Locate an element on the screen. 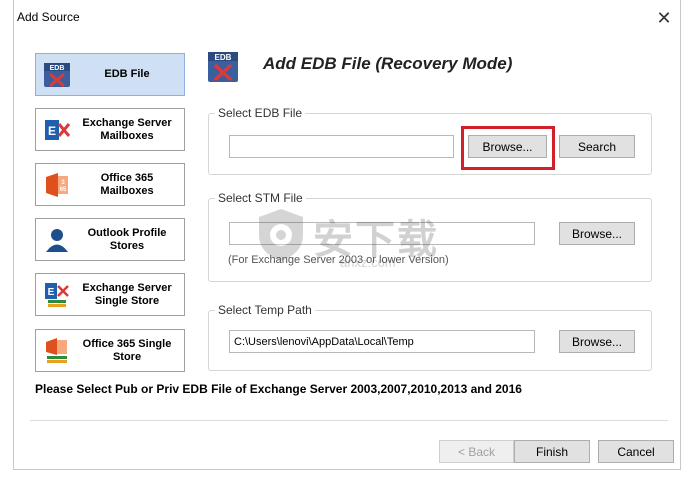 This screenshot has height=480, width=692. sidebar-item-office365-mailboxes: 3 65 Office 365 Mailboxes is located at coordinates (110, 184).